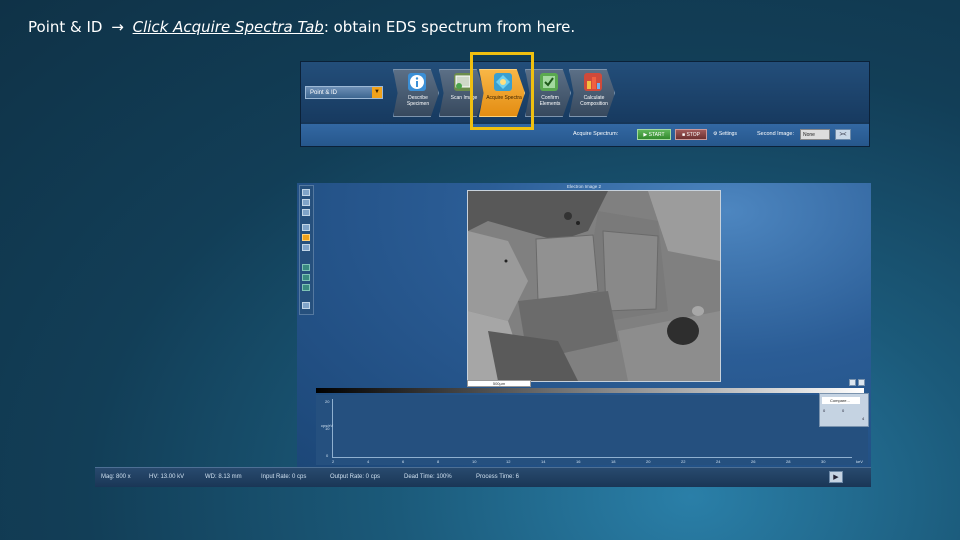  What do you see at coordinates (324, 93) in the screenshot?
I see `project-select-value: Point & ID` at bounding box center [324, 93].